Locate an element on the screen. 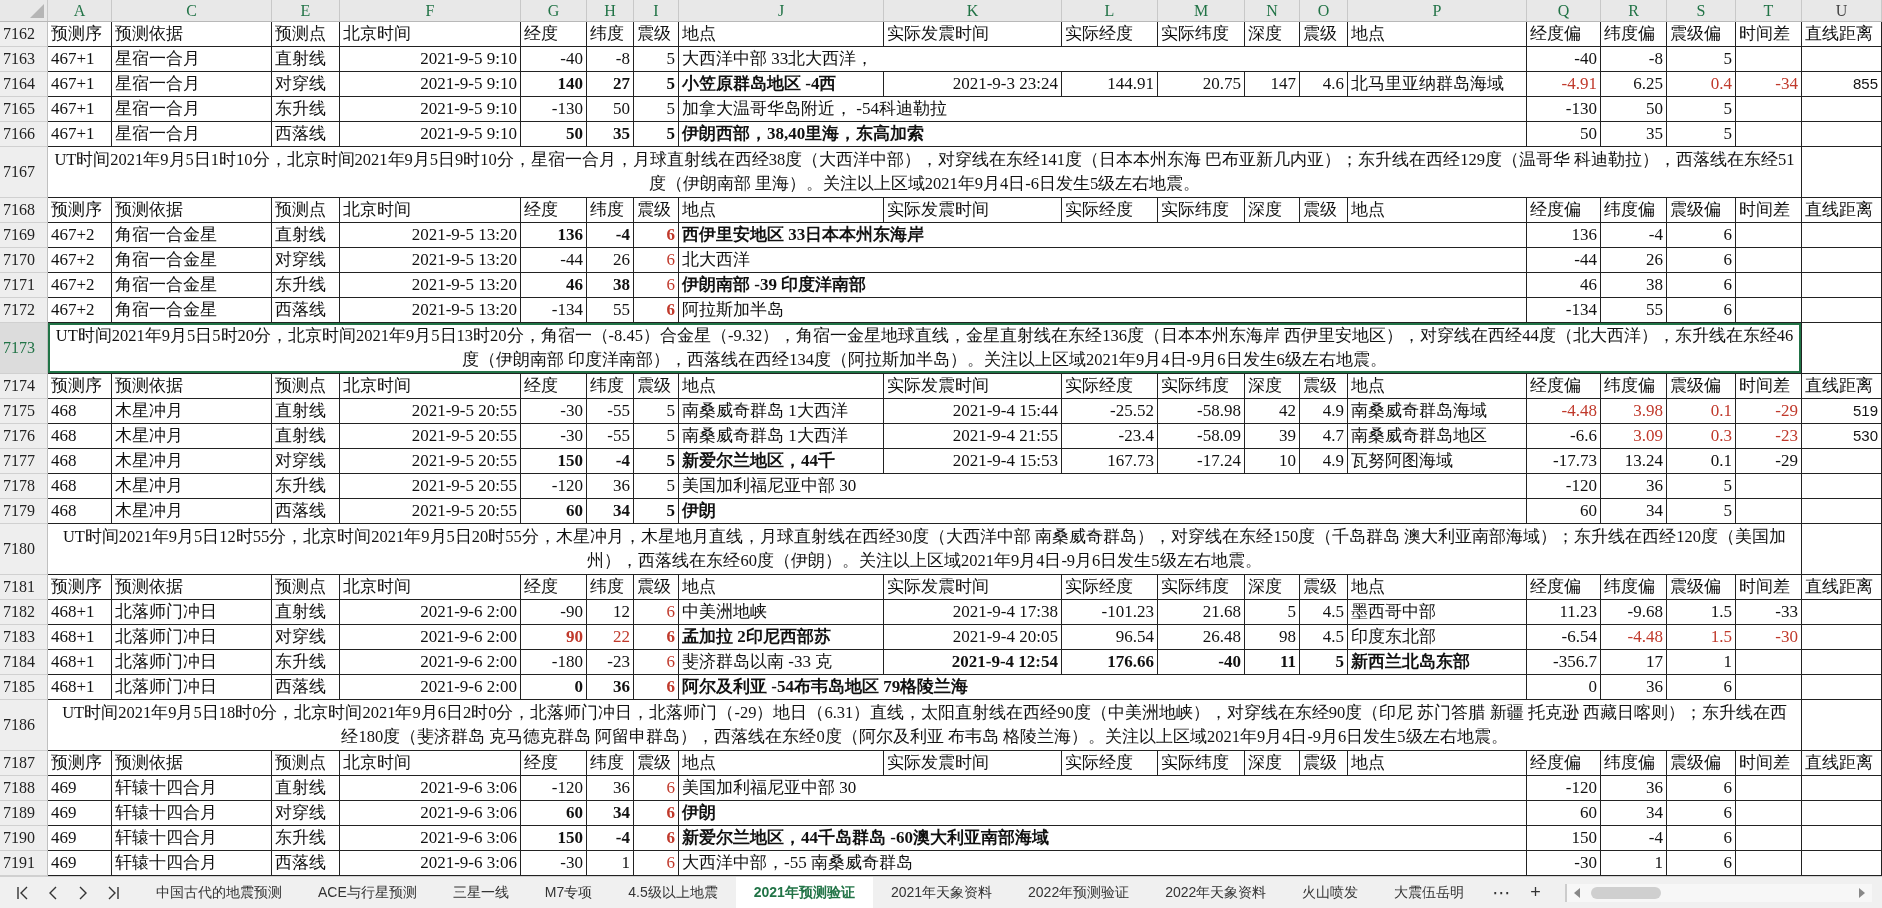 The image size is (1882, 908). row-number: 7190 is located at coordinates (24, 838).